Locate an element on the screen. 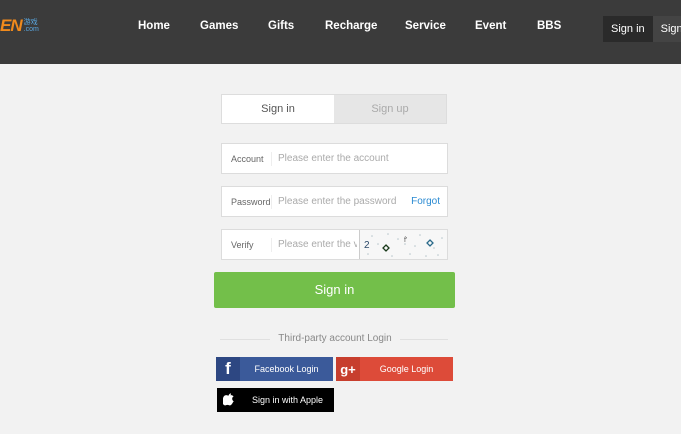 This screenshot has height=434, width=681. nav-service: Service is located at coordinates (425, 26).